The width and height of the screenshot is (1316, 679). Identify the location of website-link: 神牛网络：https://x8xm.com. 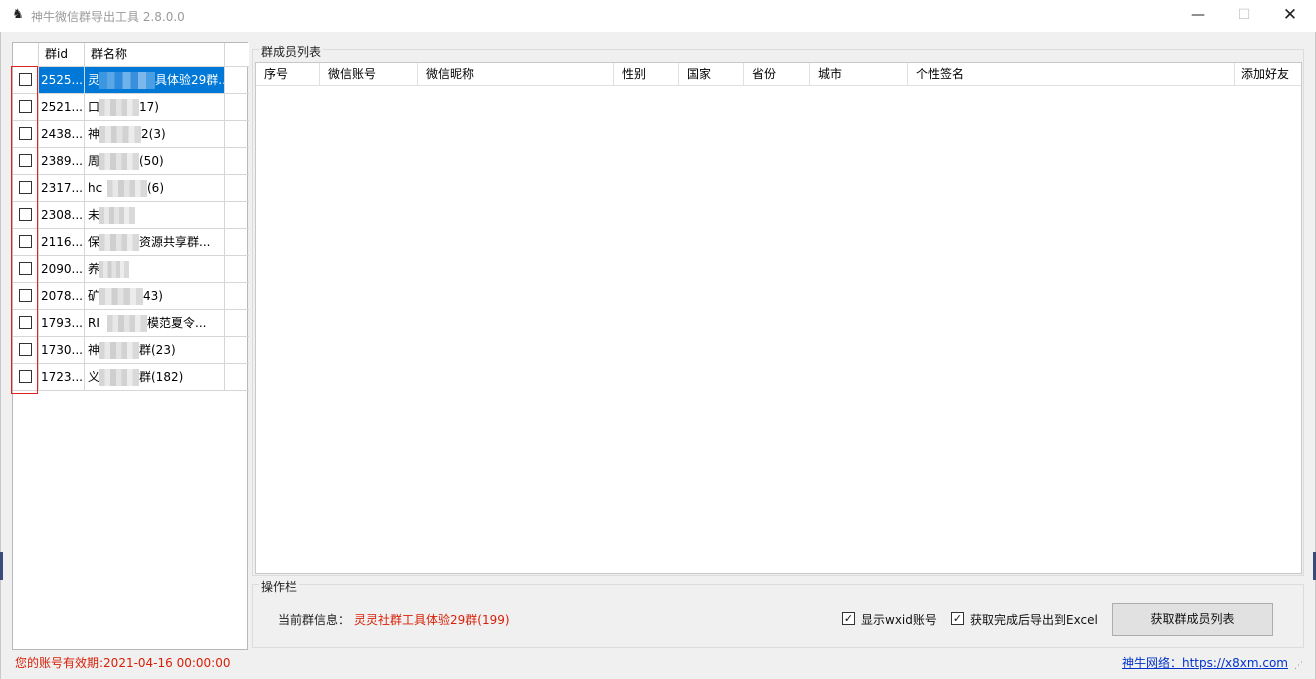
(1205, 662).